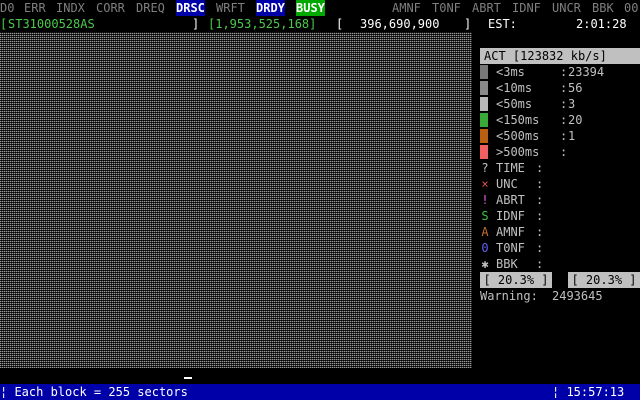 The width and height of the screenshot is (640, 400). What do you see at coordinates (502, 24) in the screenshot?
I see `est-label: EST:` at bounding box center [502, 24].